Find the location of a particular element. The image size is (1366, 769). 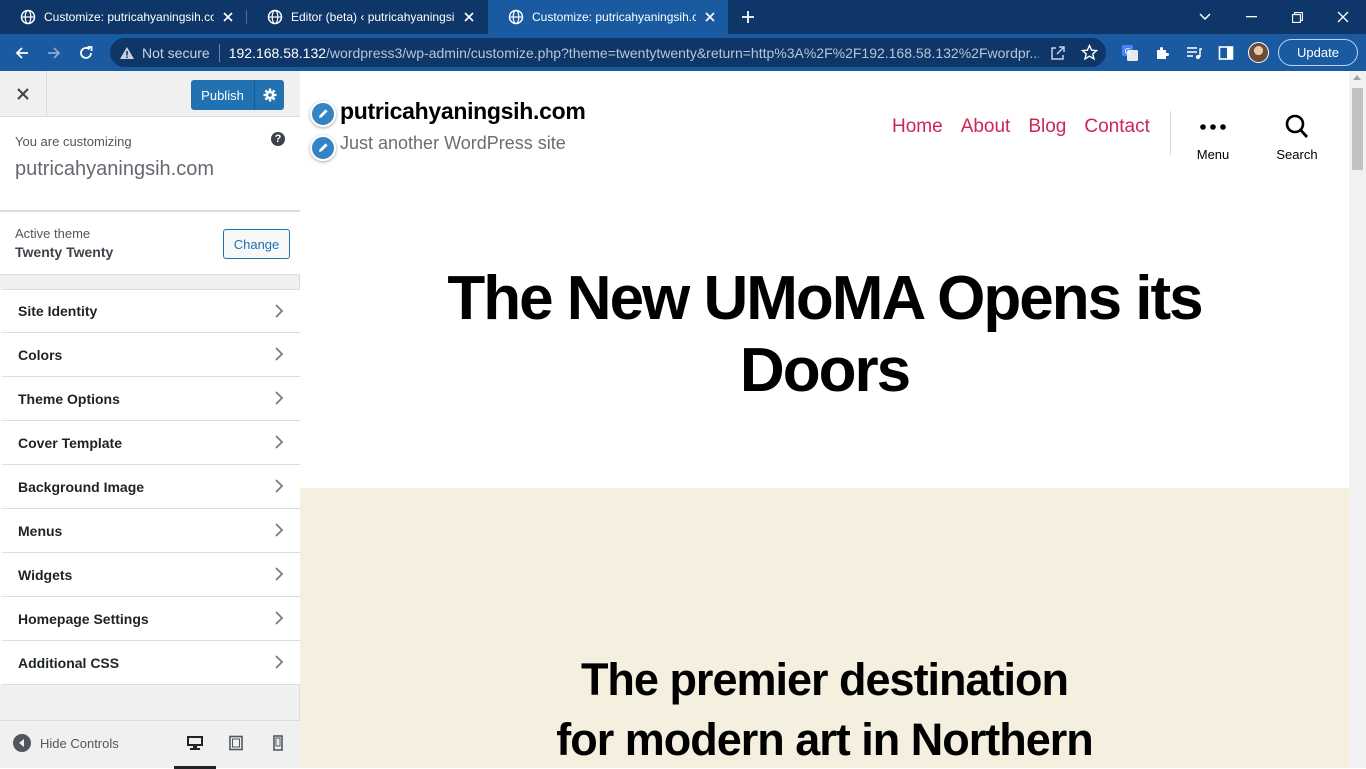

preview-scrollbar is located at coordinates (1357, 419).